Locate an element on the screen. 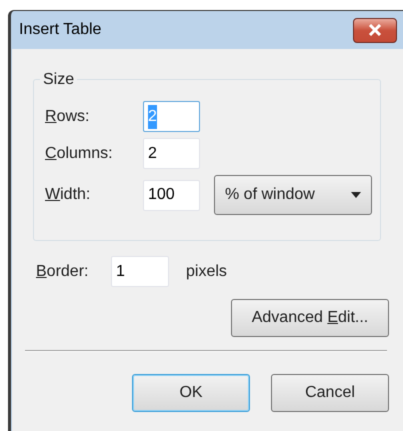 The height and width of the screenshot is (431, 403). field-label: Width: is located at coordinates (68, 195).